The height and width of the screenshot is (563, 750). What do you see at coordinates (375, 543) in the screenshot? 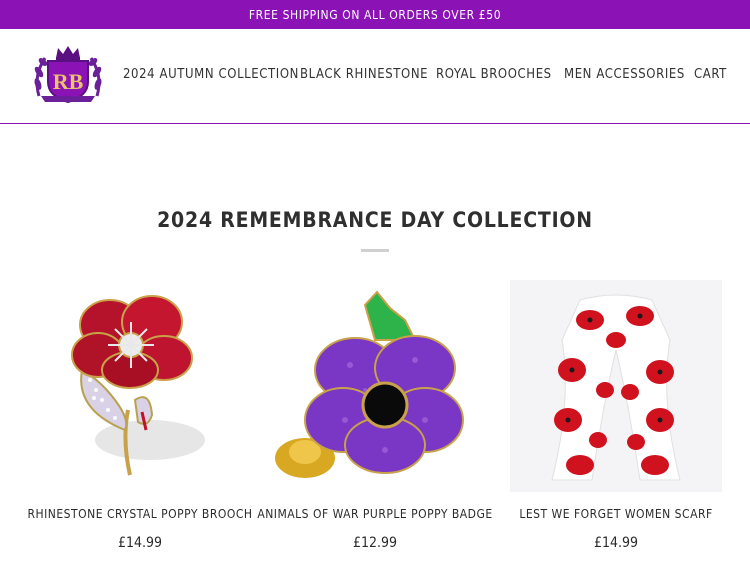
I see `product-price: £12.99` at bounding box center [375, 543].